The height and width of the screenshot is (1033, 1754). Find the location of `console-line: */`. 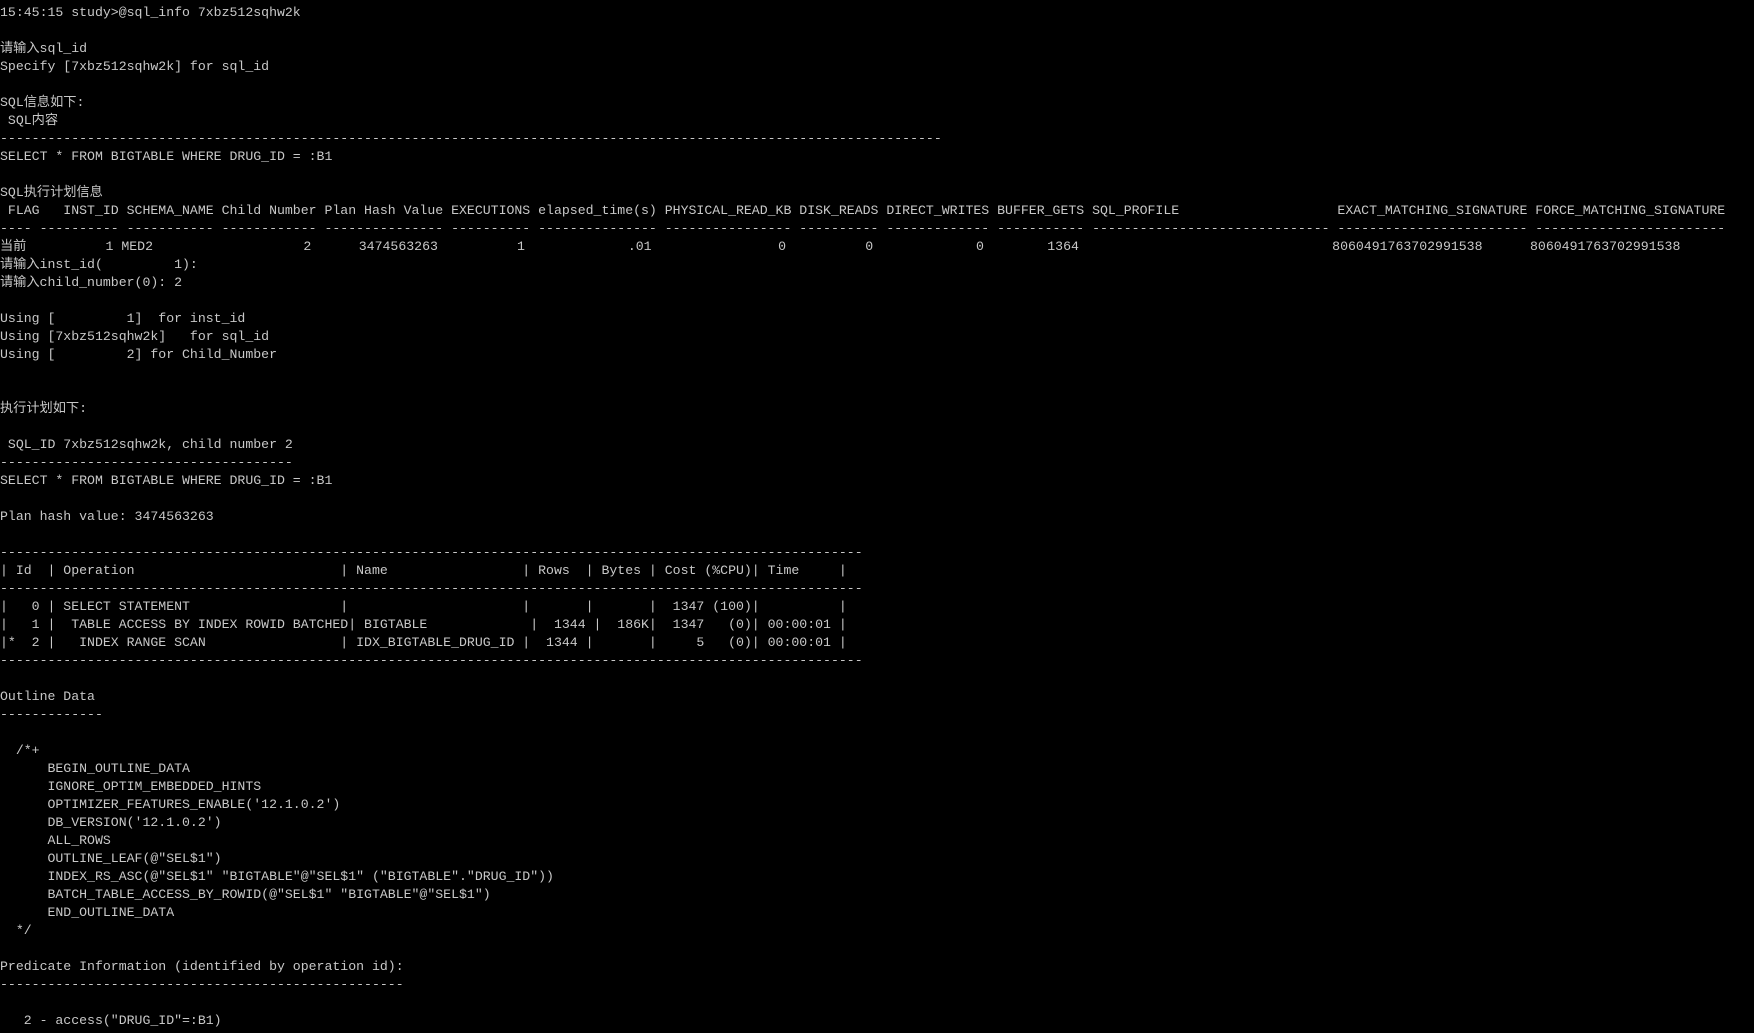

console-line: */ is located at coordinates (16, 930).